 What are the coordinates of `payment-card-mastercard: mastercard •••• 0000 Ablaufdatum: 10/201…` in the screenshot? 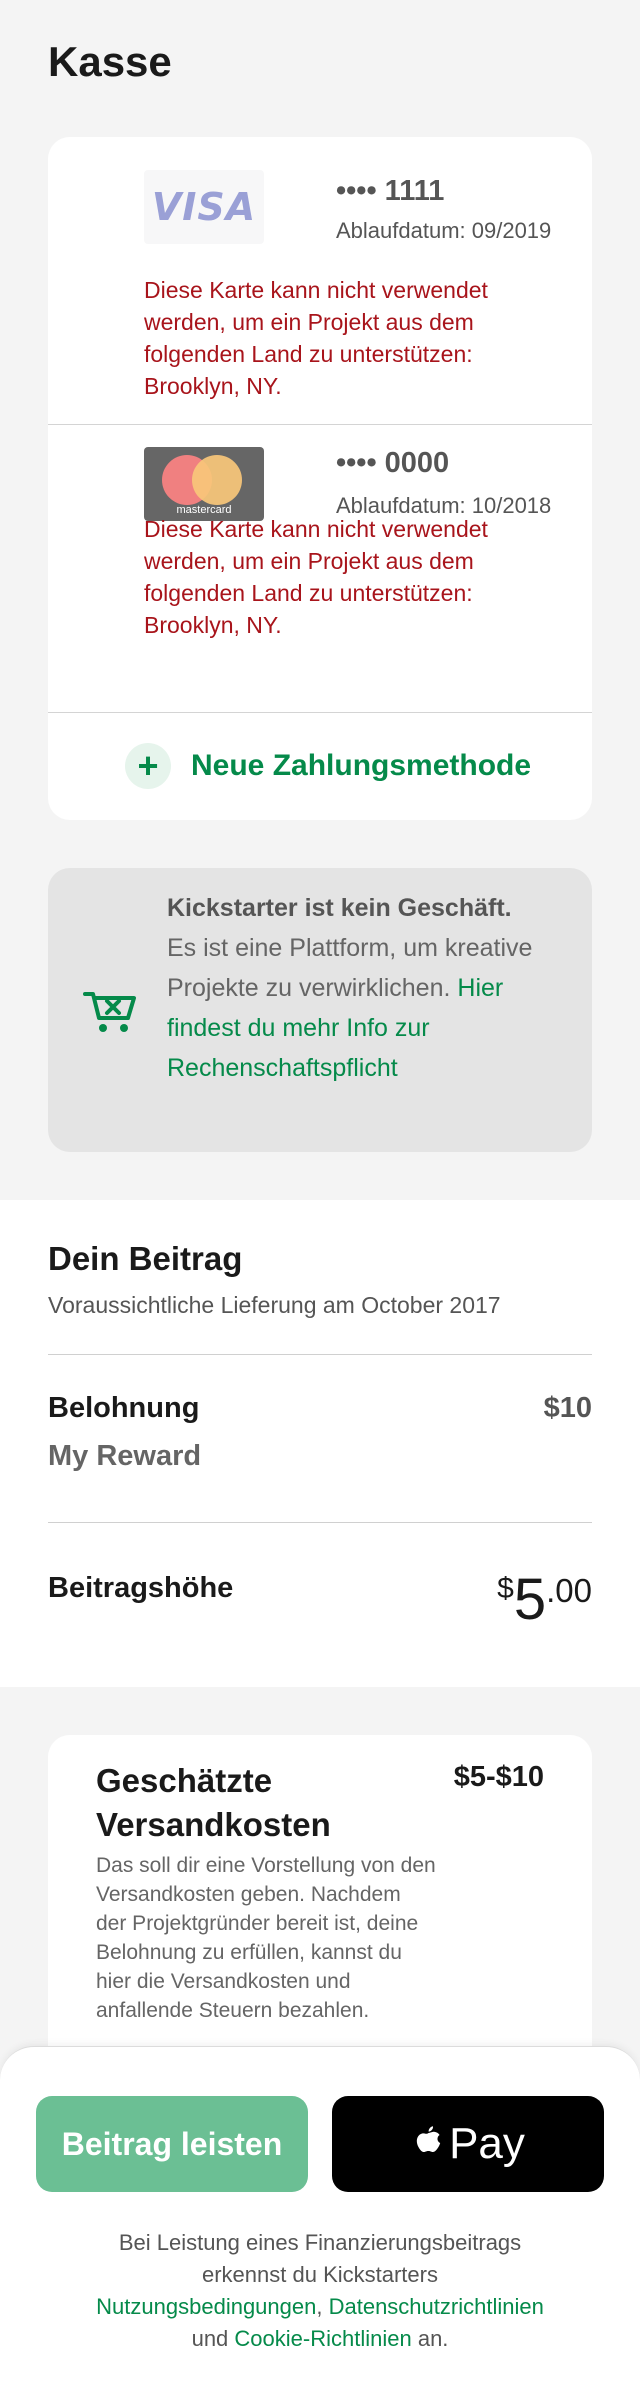 It's located at (320, 569).